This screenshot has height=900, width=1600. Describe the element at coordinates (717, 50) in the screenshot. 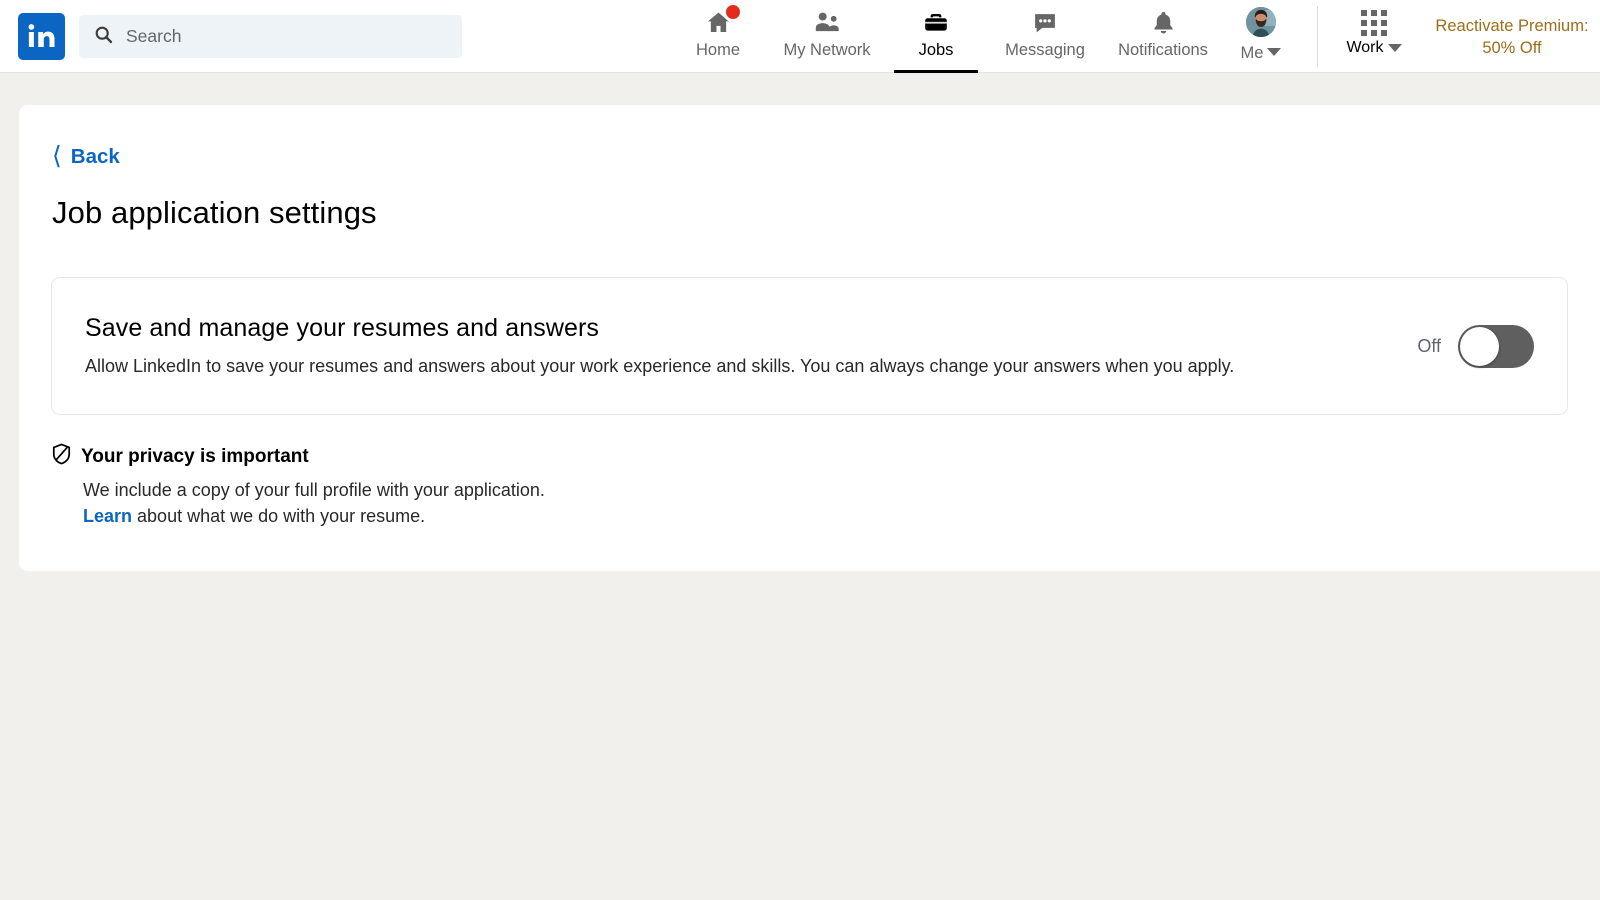

I see `nav-label-home: Home` at that location.